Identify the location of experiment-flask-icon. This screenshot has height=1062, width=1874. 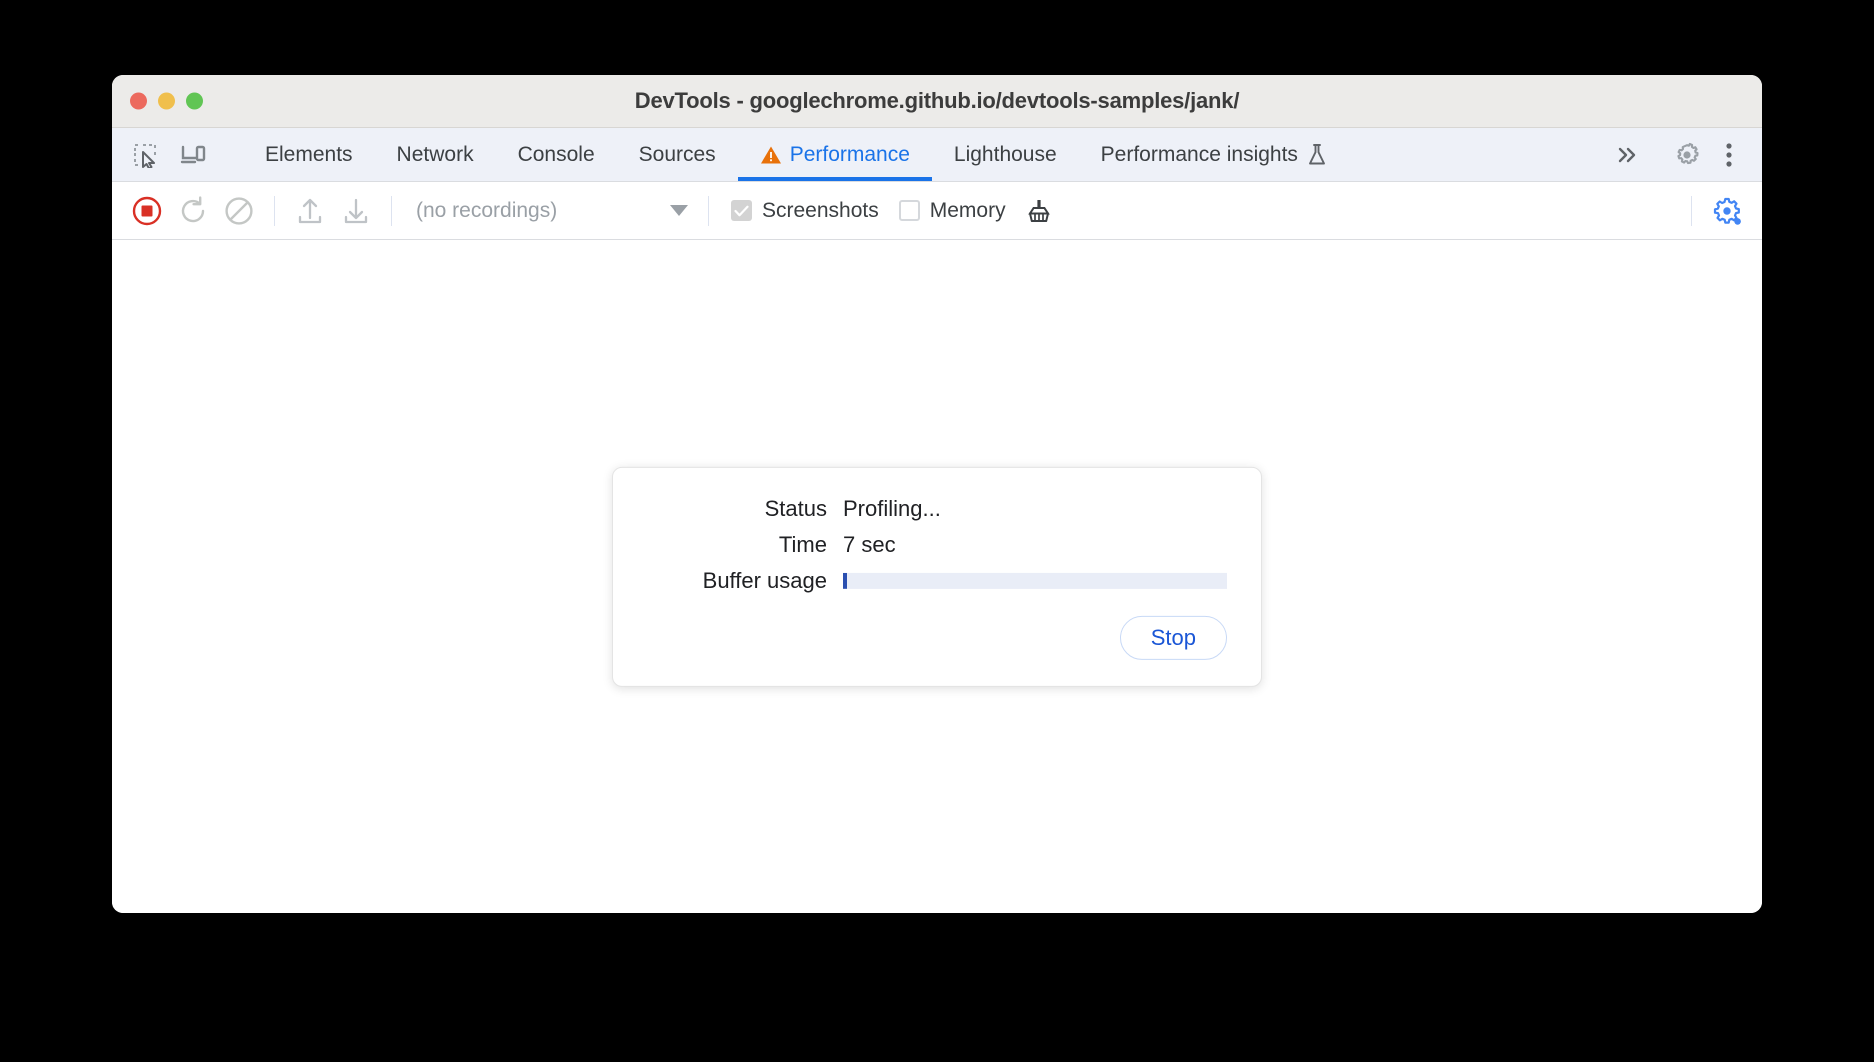
(1316, 153).